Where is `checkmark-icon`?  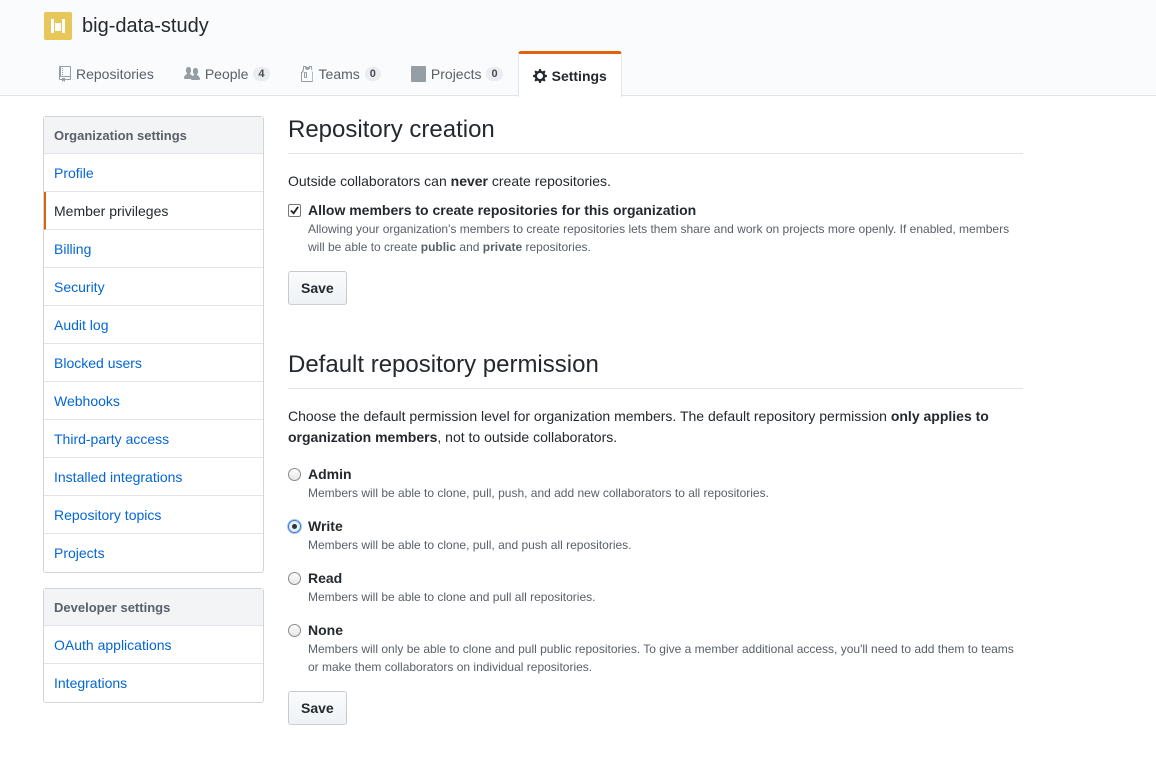
checkmark-icon is located at coordinates (294, 210).